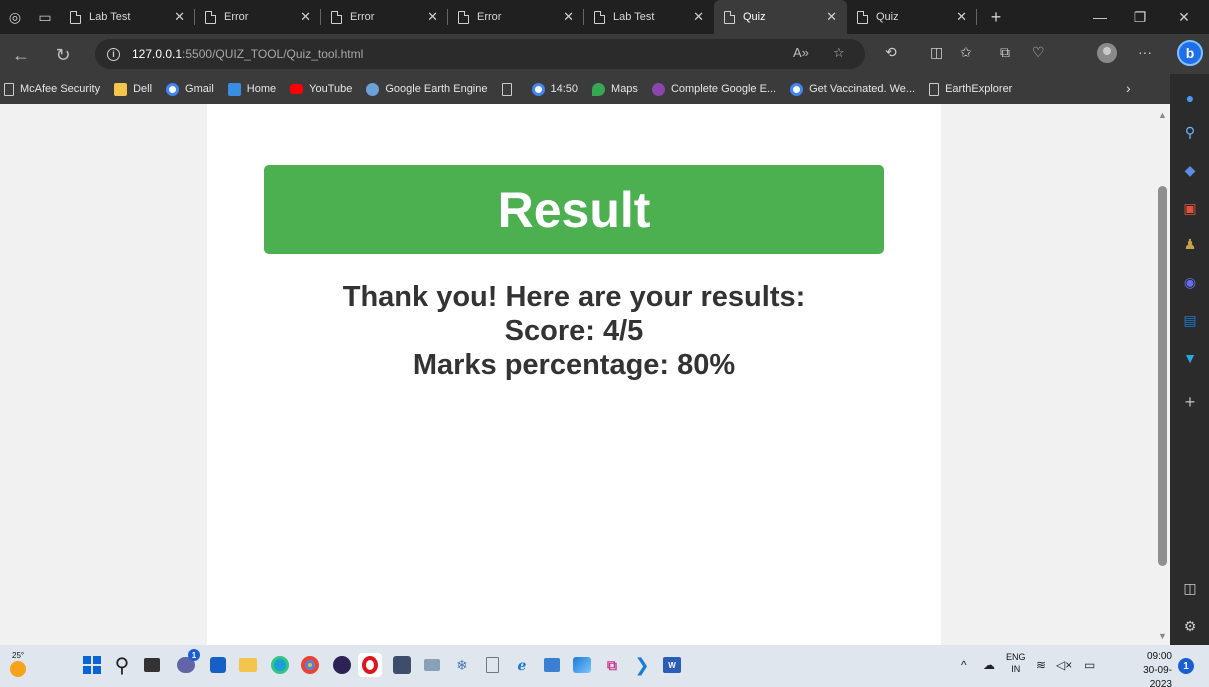 Image resolution: width=1209 pixels, height=687 pixels. Describe the element at coordinates (891, 52) in the screenshot. I see `extensions-icon: ⟲` at that location.